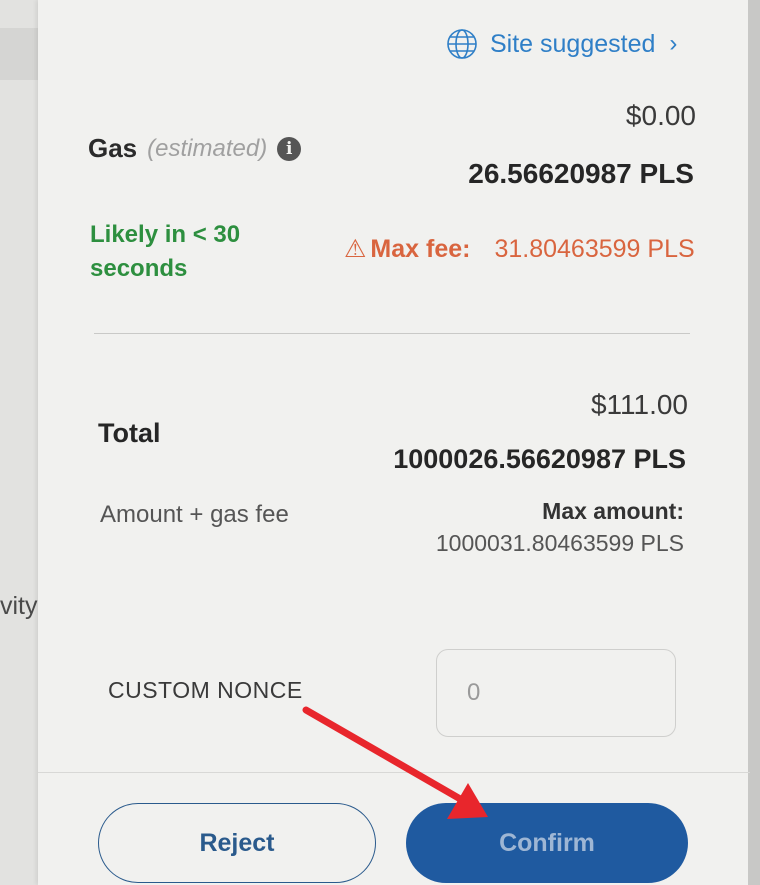 This screenshot has width=760, height=885. Describe the element at coordinates (420, 248) in the screenshot. I see `max-fee-label: Max fee:` at that location.